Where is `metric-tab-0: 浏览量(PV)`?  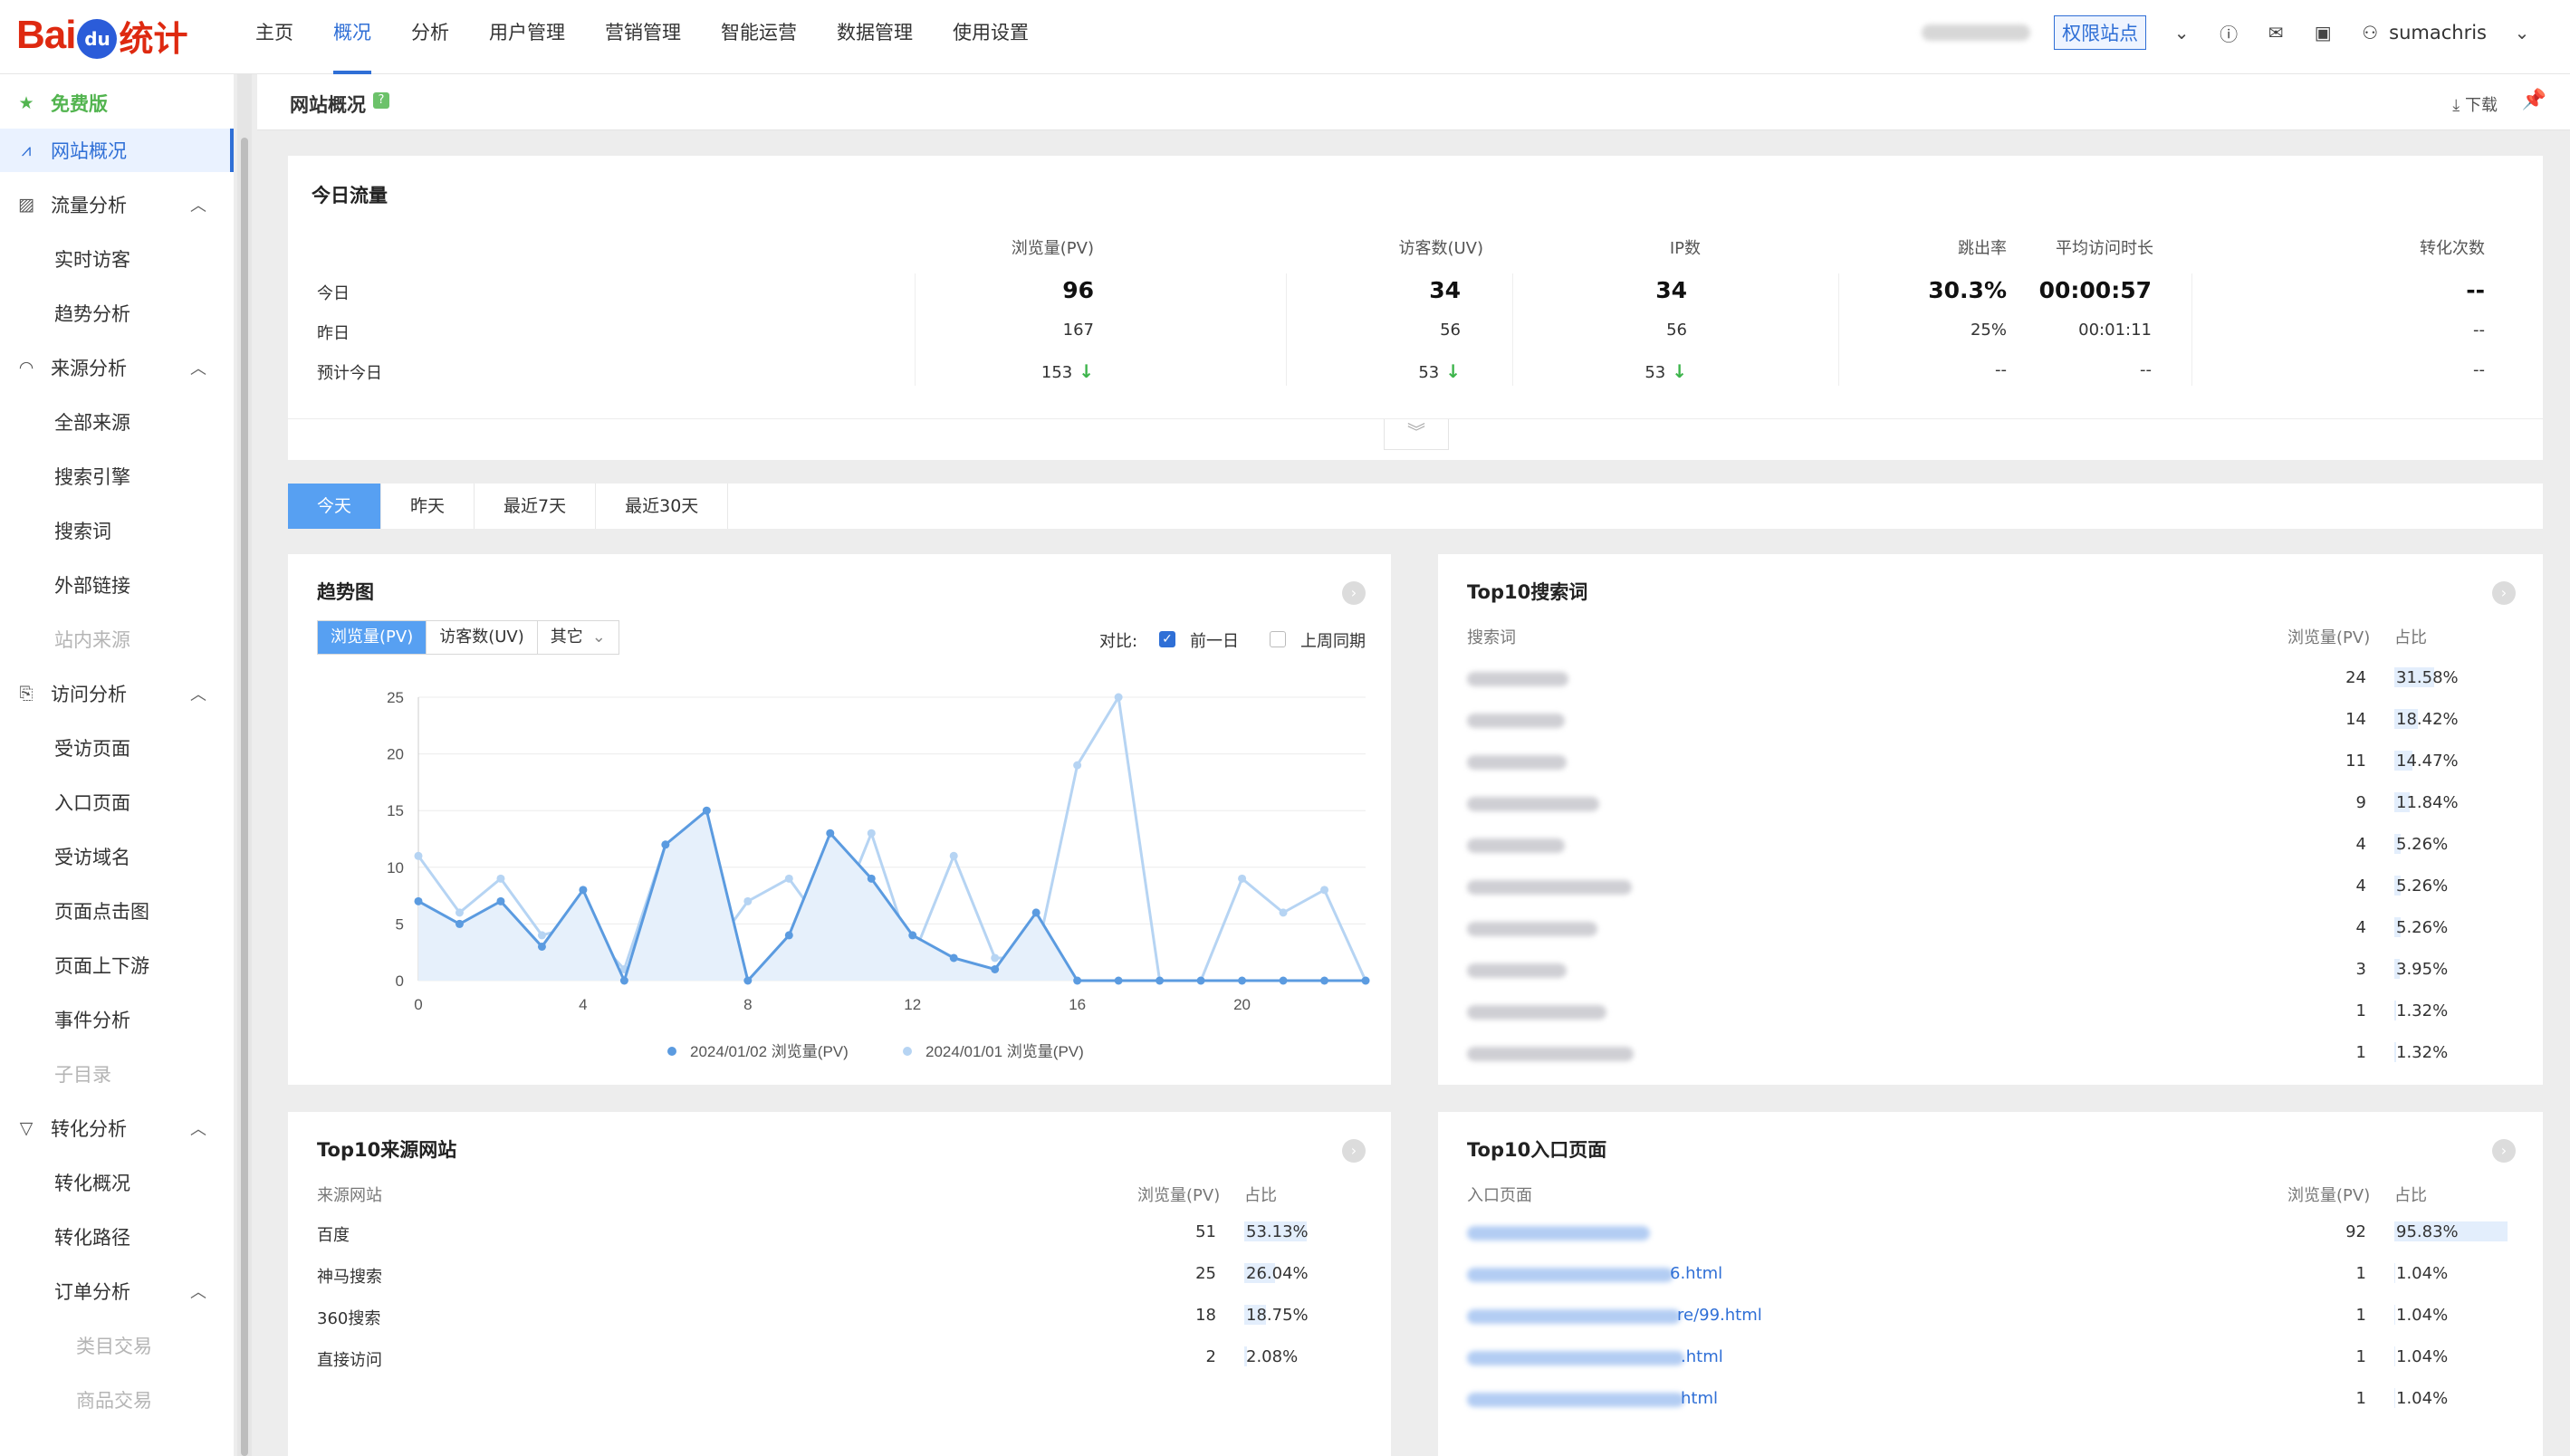
metric-tab-0: 浏览量(PV) is located at coordinates (372, 637).